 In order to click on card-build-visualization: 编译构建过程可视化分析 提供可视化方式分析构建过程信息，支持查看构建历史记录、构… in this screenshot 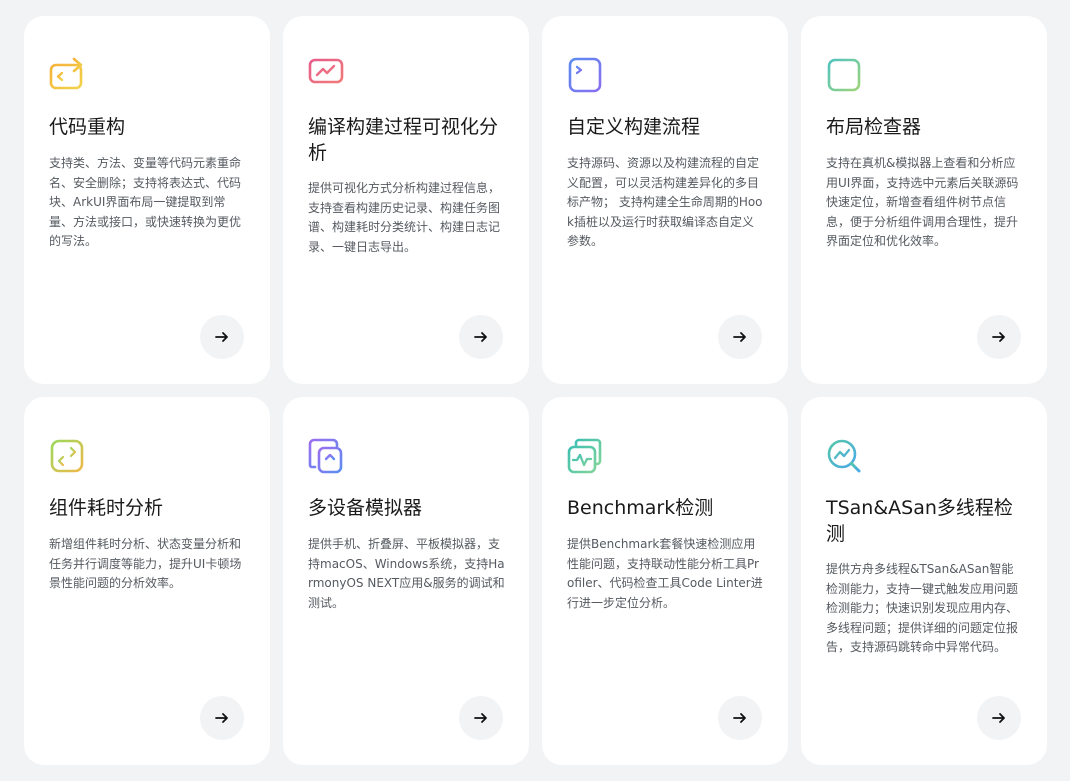, I will do `click(406, 200)`.